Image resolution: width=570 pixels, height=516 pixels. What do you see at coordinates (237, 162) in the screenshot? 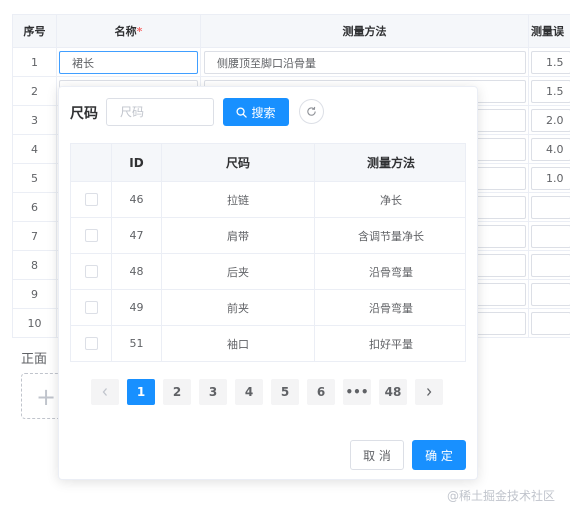
I see `header-size: 尺码` at bounding box center [237, 162].